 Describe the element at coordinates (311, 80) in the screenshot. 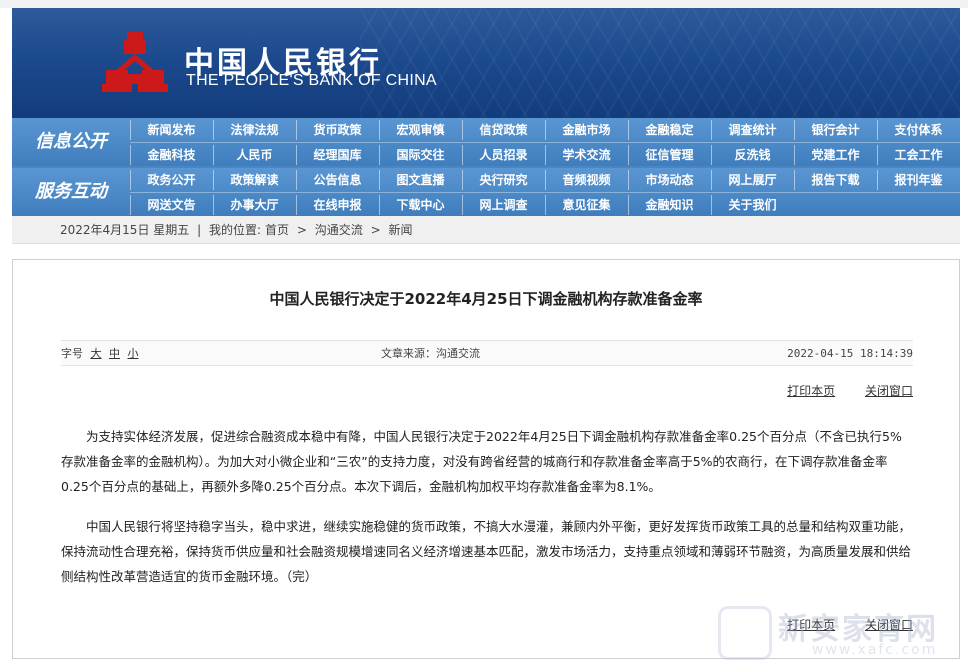

I see `brand-name-en: THE PEOPLE'S BANK OF CHINA` at that location.